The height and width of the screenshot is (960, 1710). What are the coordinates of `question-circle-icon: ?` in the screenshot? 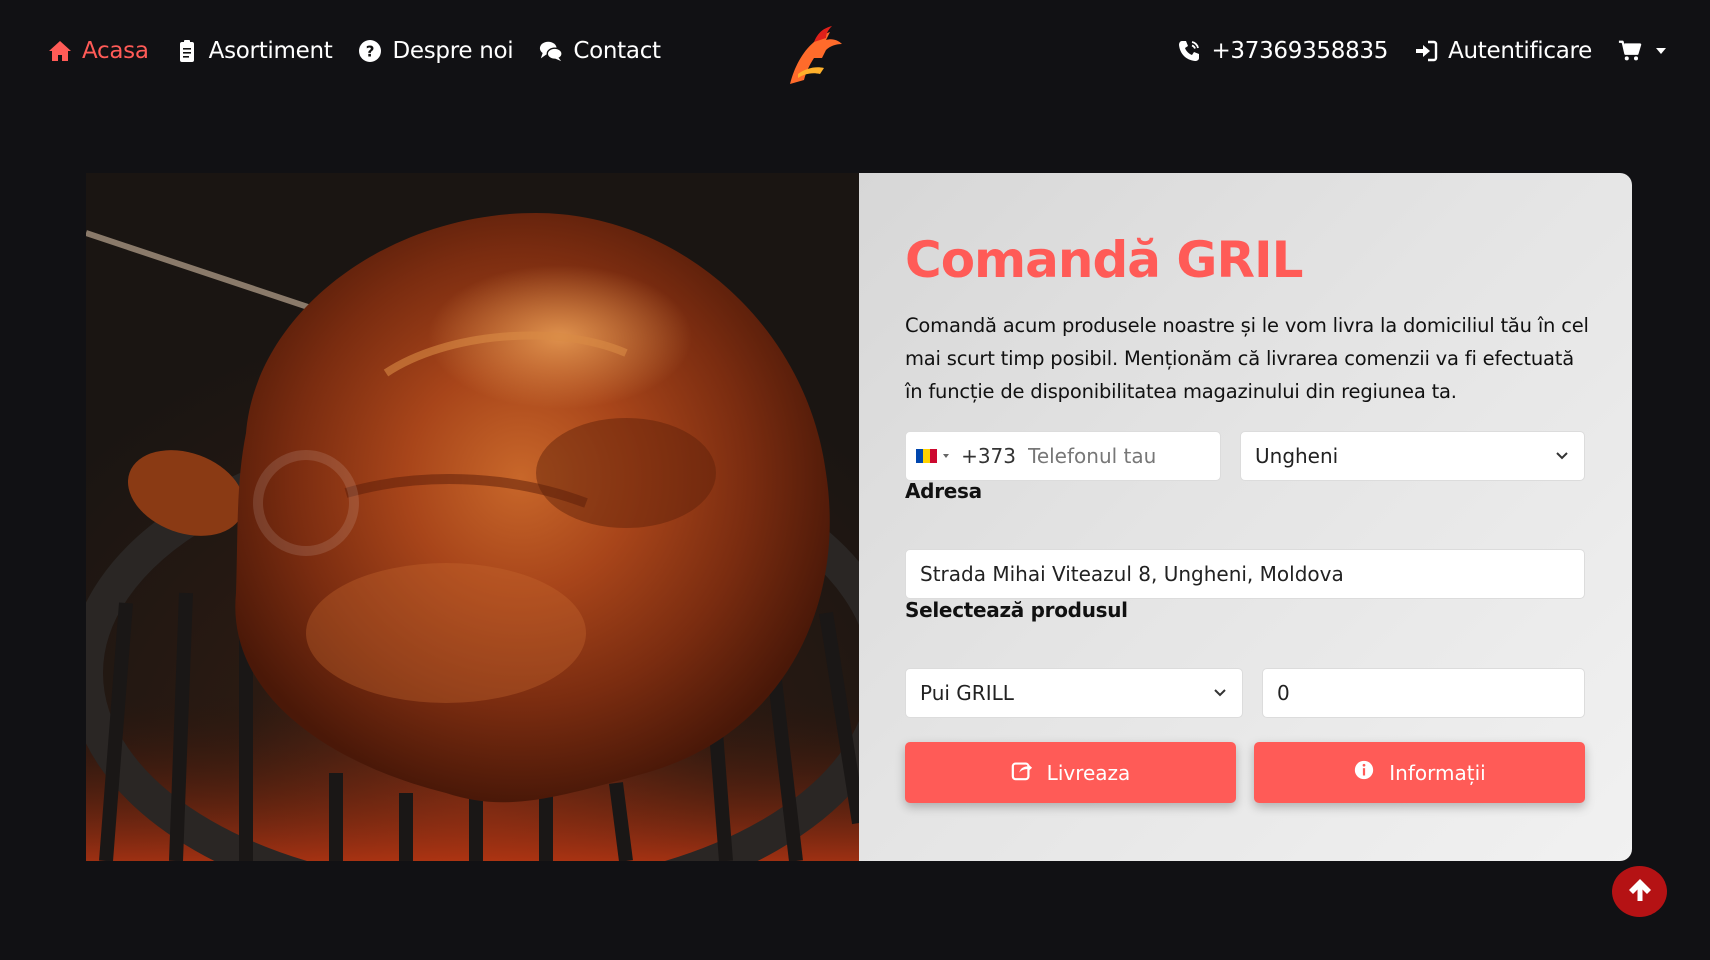 It's located at (370, 51).